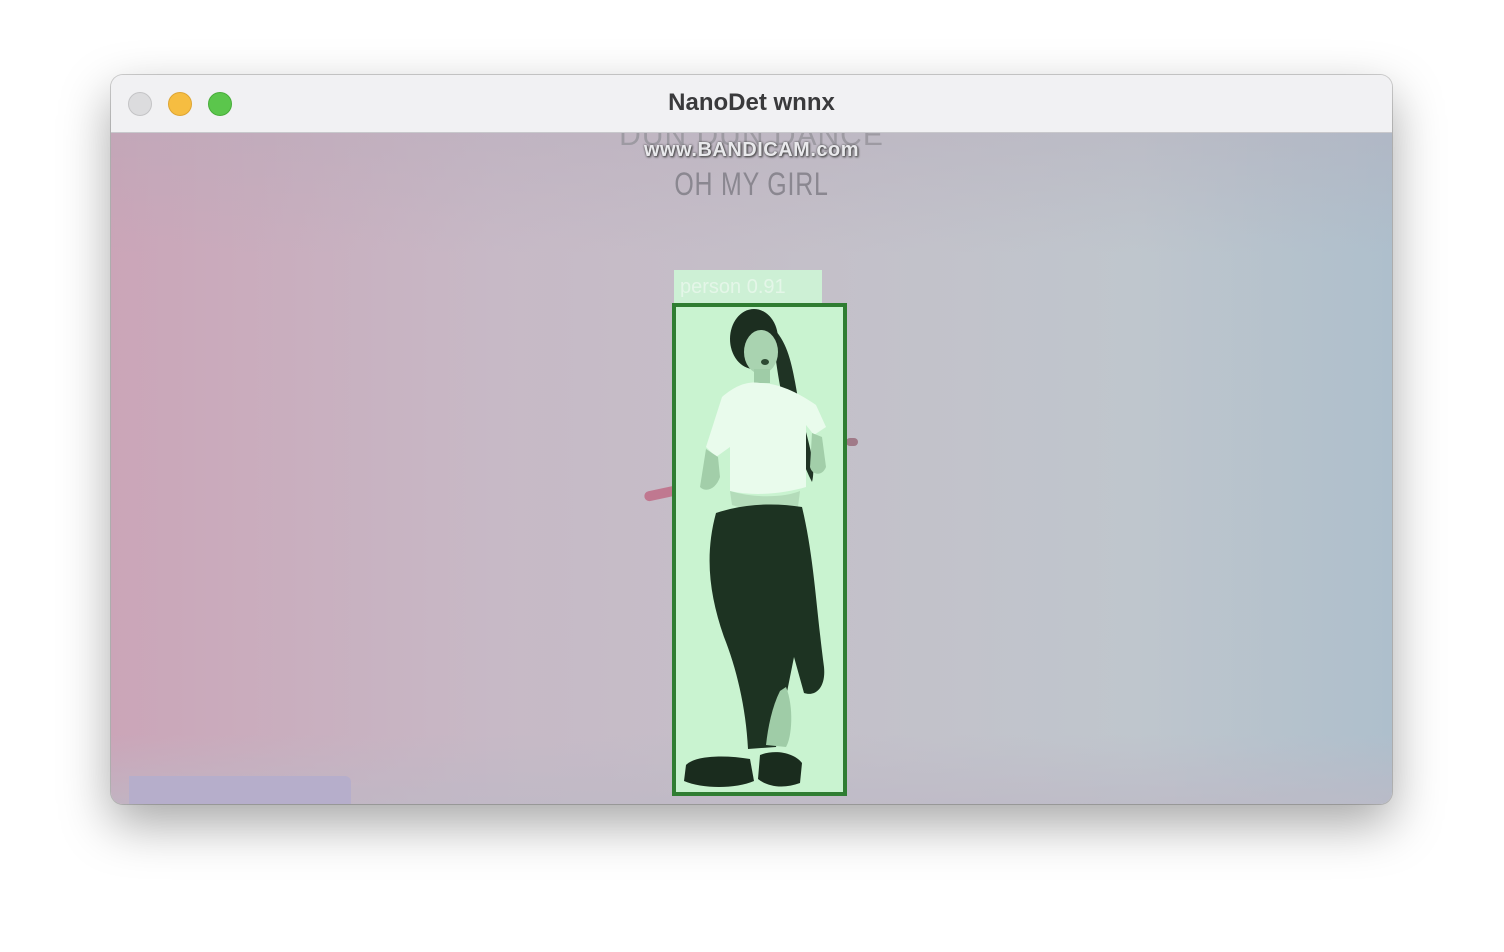 This screenshot has height=952, width=1504. I want to click on video-overlay-bar, so click(240, 790).